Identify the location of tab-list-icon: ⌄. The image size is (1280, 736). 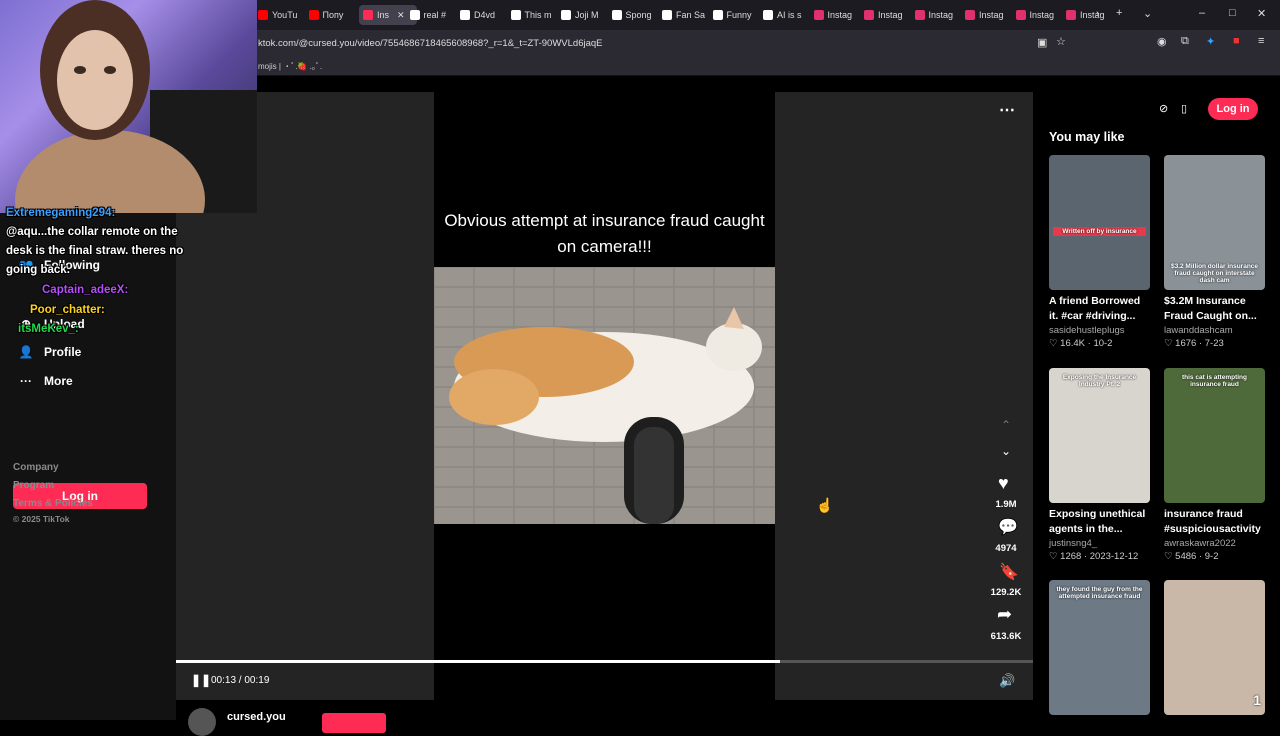
(1147, 13).